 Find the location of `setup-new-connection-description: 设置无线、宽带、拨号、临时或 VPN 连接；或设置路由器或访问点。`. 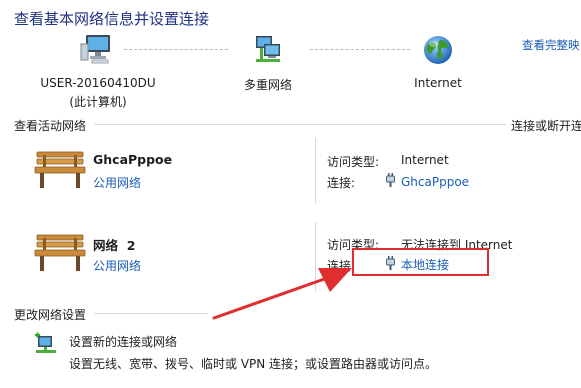

setup-new-connection-description: 设置无线、宽带、拨号、临时或 VPN 连接；或设置路由器或访问点。 is located at coordinates (253, 364).